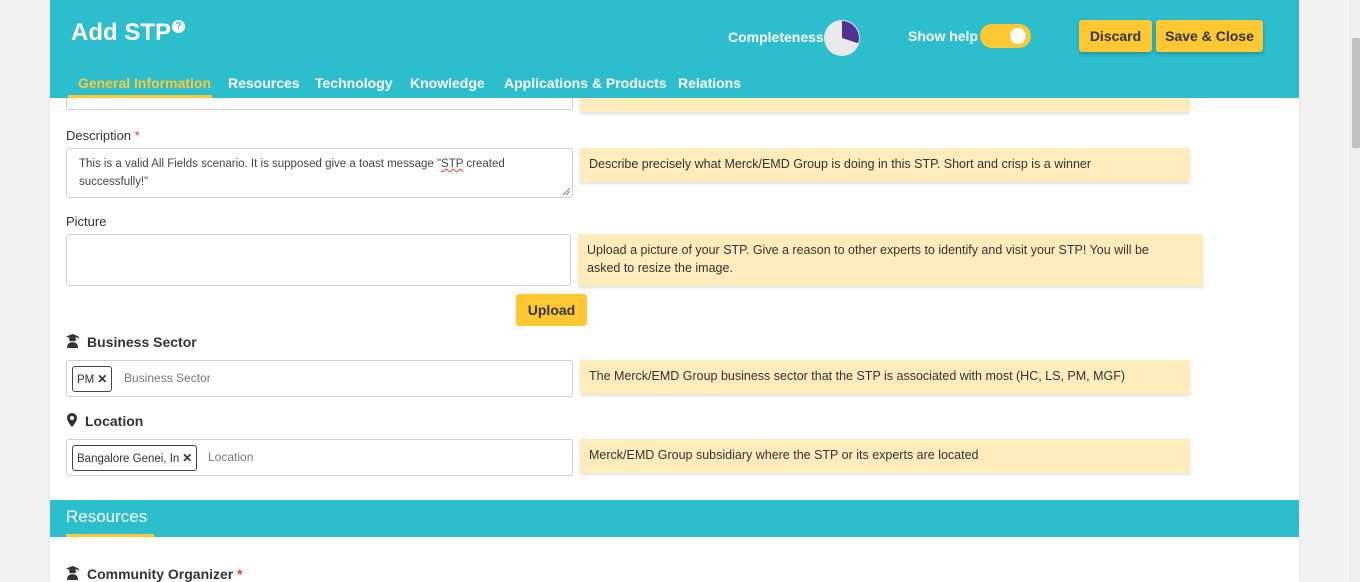  I want to click on description-label: Description *, so click(103, 135).